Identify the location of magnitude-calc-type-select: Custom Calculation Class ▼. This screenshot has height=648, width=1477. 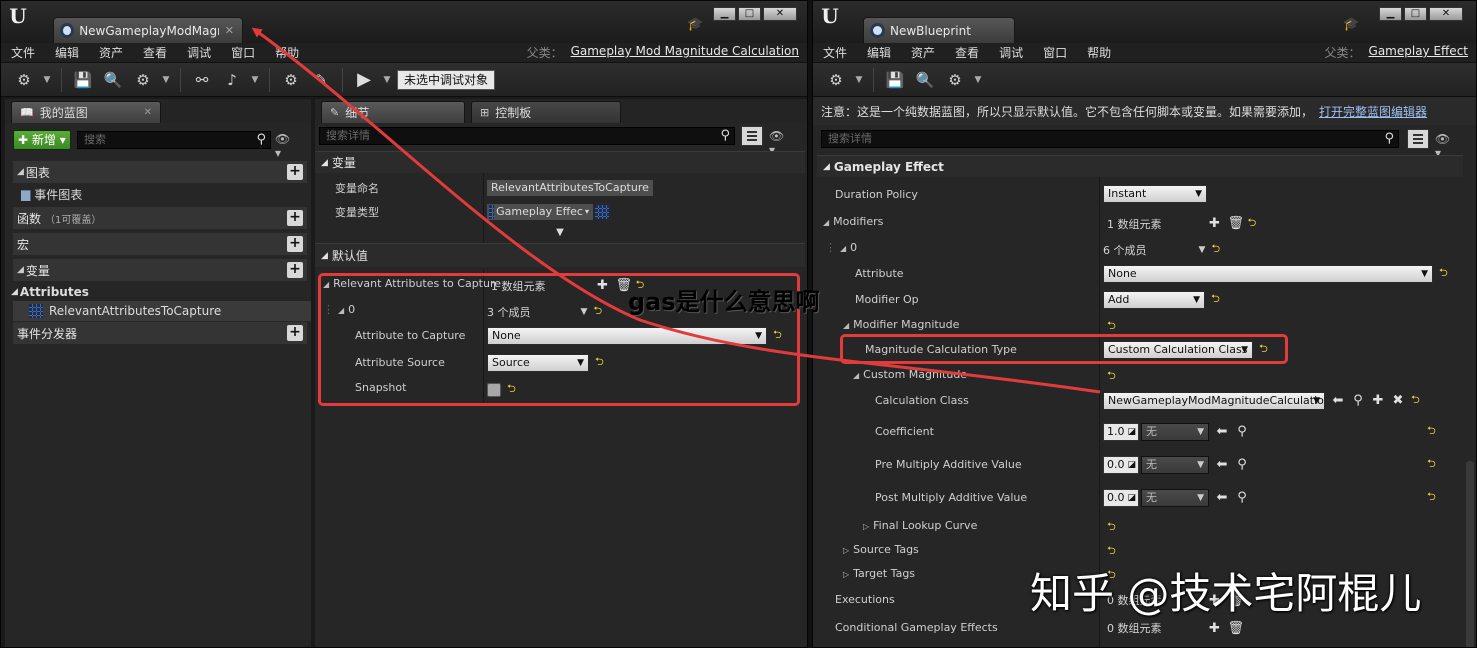
(1178, 349).